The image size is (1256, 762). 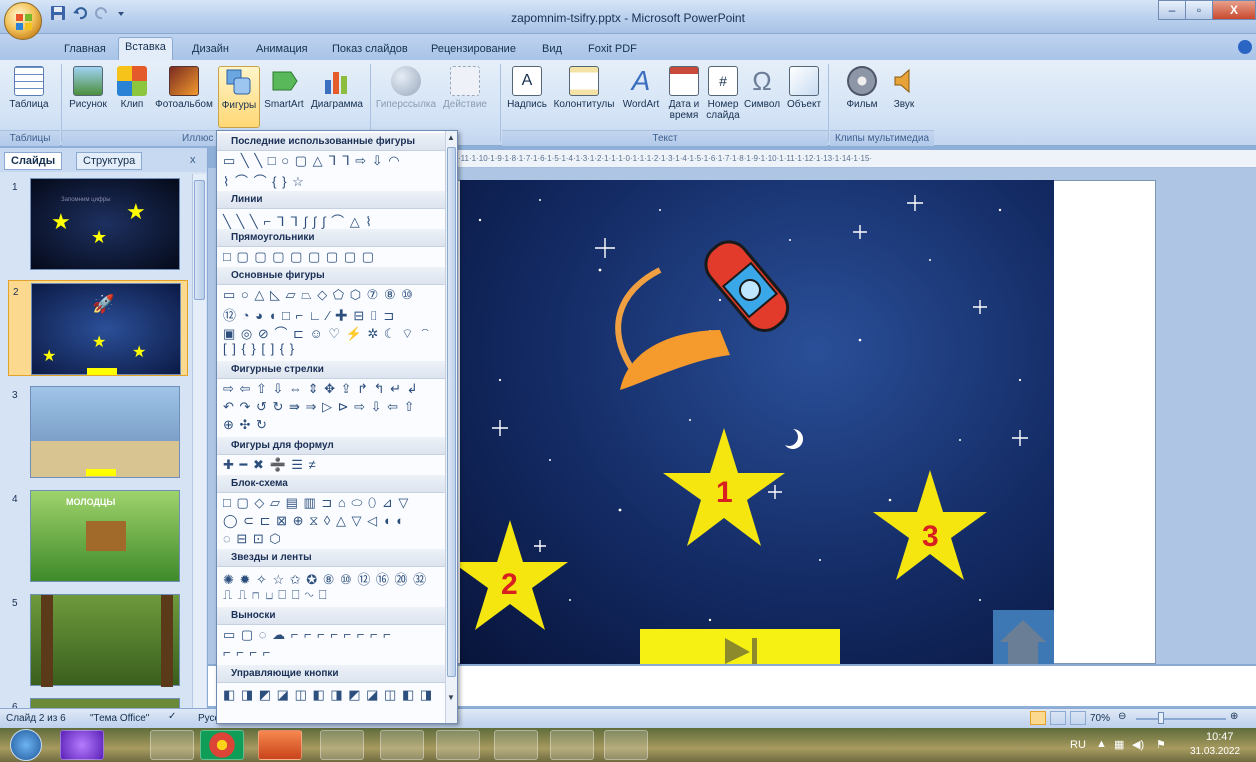 I want to click on star-1: 1, so click(x=724, y=487).